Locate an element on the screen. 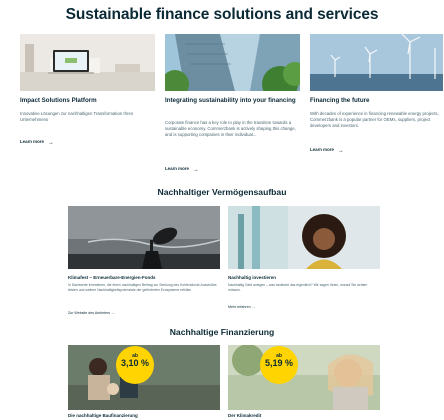  link-label: Zur Website des Anbieters is located at coordinates (89, 313).